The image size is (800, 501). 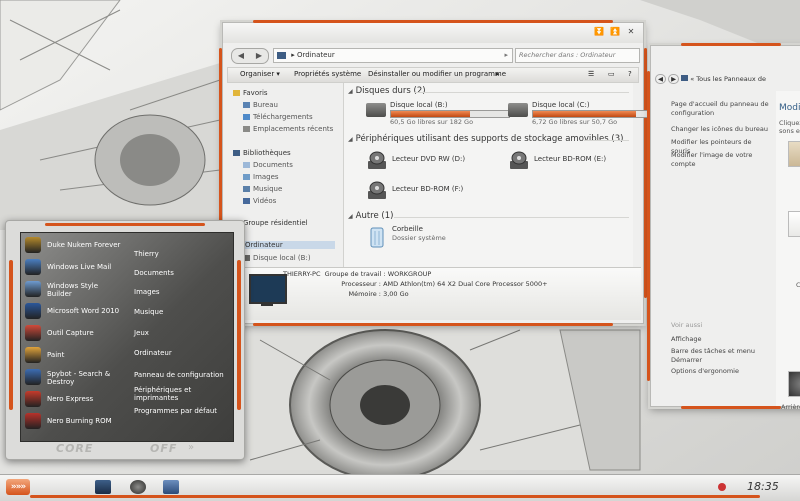 What do you see at coordinates (721, 371) in the screenshot?
I see `cp-ease-of-access-link: Options d'ergonomie` at bounding box center [721, 371].